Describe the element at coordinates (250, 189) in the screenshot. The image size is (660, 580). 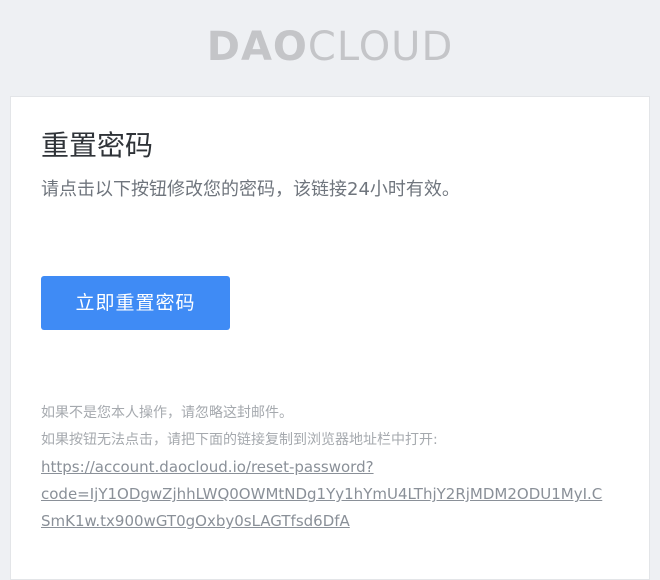
I see `instruction-text: 请点击以下按钮修改您的密码，该链接24小时有效。` at that location.